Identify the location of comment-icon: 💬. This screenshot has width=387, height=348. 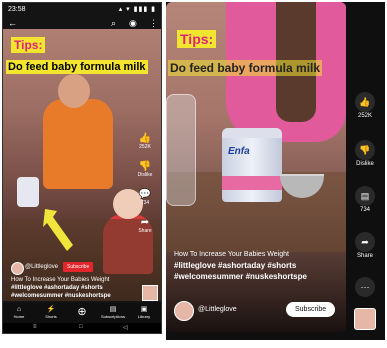
(145, 194).